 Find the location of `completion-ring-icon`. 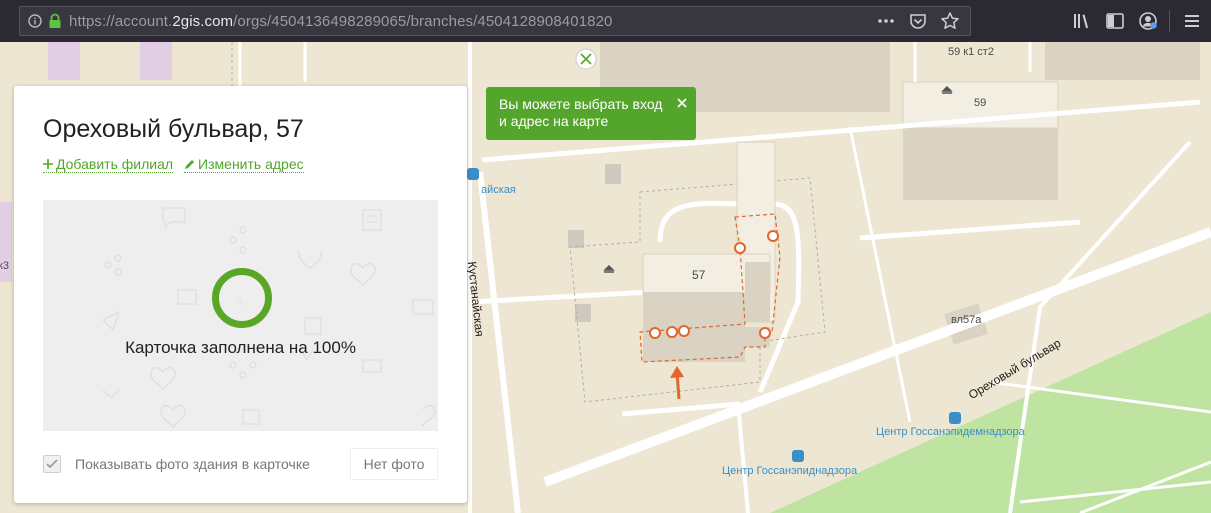

completion-ring-icon is located at coordinates (242, 298).